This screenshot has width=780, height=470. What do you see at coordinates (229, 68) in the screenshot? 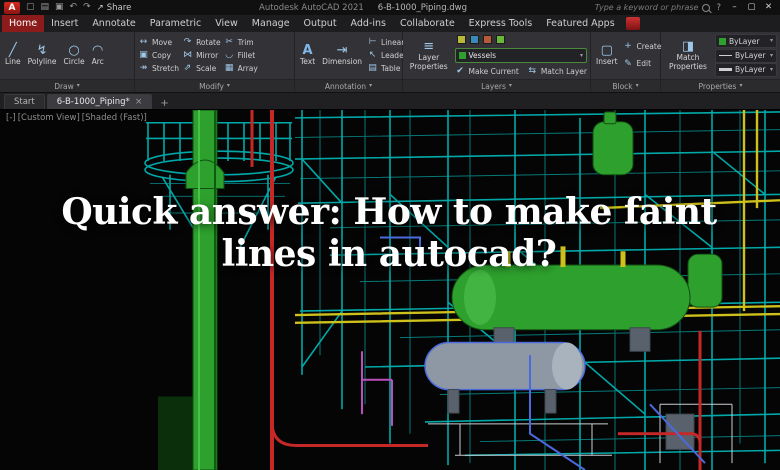
I see `array-icon: ▦` at bounding box center [229, 68].